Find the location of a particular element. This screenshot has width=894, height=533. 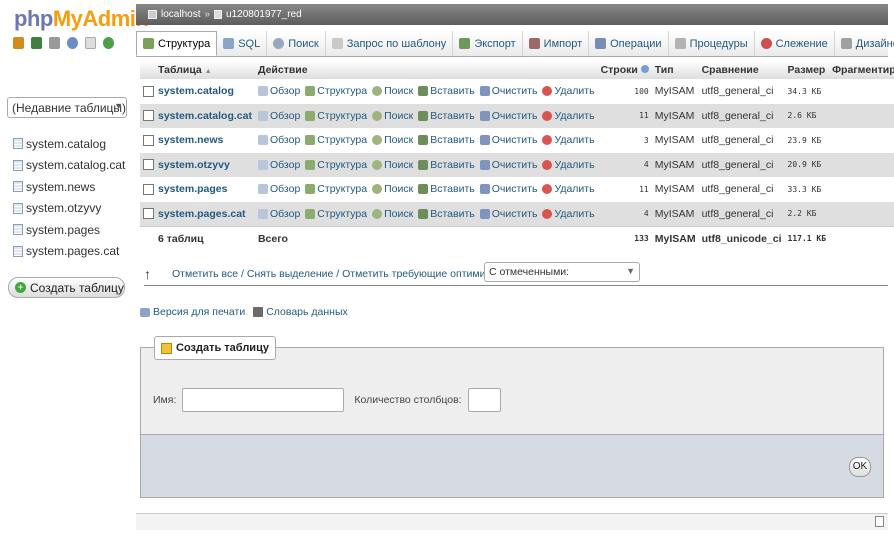

data-dictionary-link: Словарь данных is located at coordinates (300, 312).